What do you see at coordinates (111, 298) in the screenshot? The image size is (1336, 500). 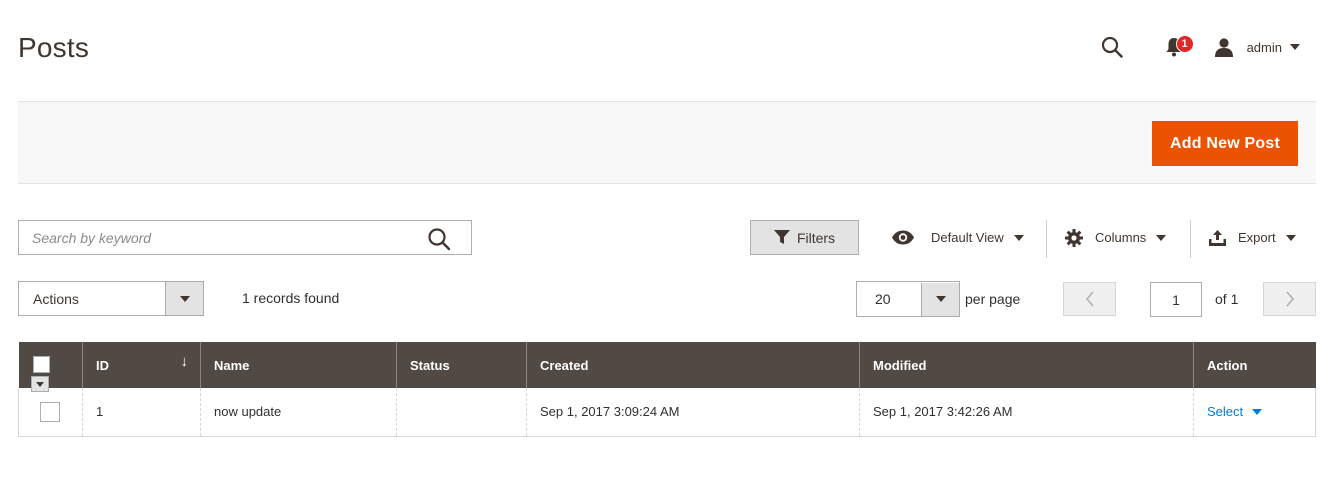 I see `mass-actions-select: Actions` at bounding box center [111, 298].